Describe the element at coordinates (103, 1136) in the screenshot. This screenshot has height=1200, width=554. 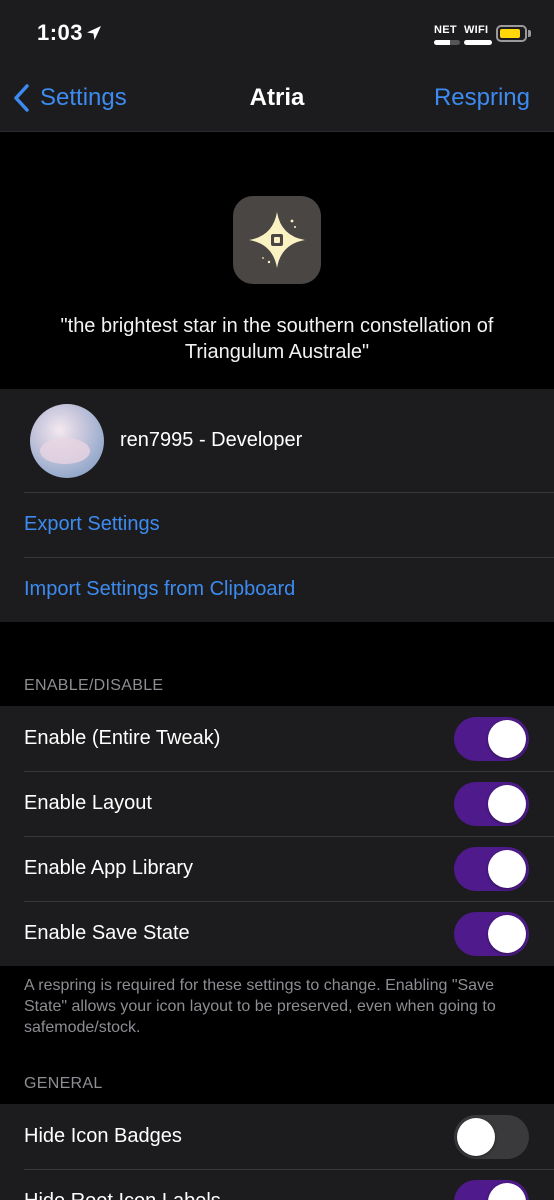
I see `toggle-label: Hide Icon Badges` at that location.